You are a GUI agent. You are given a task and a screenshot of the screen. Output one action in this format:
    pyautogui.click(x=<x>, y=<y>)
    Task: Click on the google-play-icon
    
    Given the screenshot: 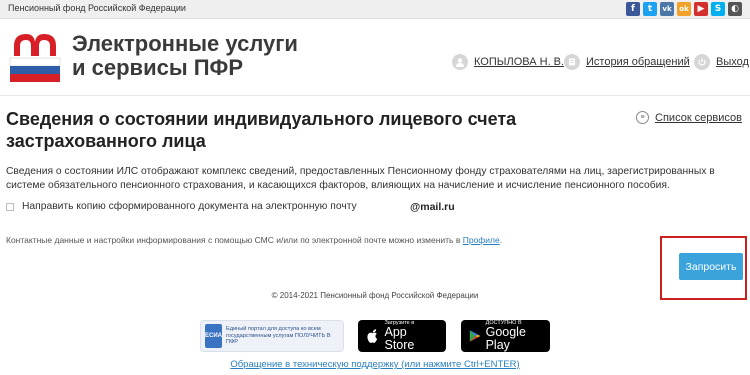 What is the action you would take?
    pyautogui.click(x=475, y=336)
    